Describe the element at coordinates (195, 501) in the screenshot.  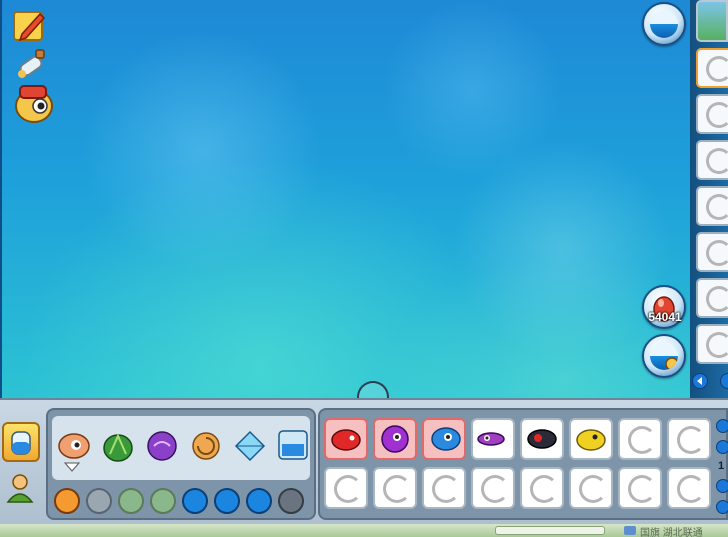
I see `blue-up-icon` at that location.